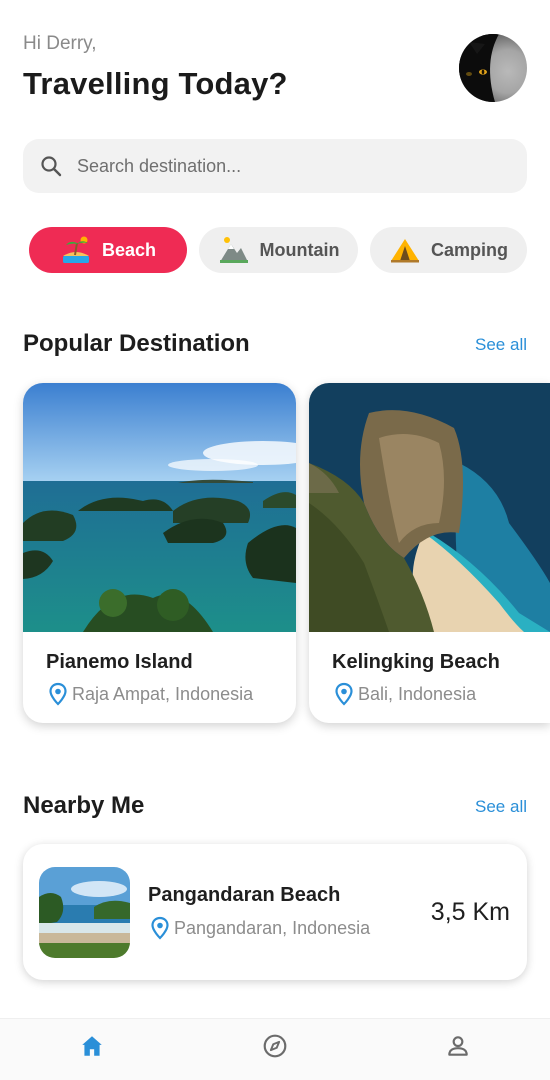 This screenshot has height=1080, width=550. I want to click on compass-icon, so click(275, 1046).